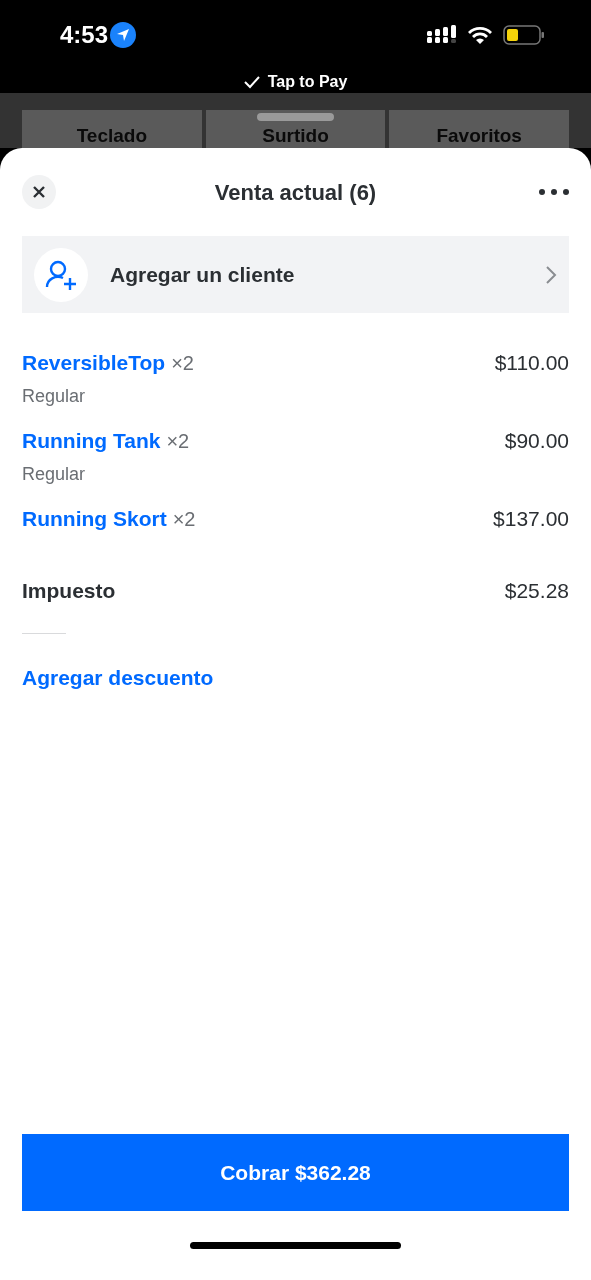 Image resolution: width=591 pixels, height=1280 pixels. What do you see at coordinates (295, 1172) in the screenshot?
I see `charge-button: Cobrar $362.28` at bounding box center [295, 1172].